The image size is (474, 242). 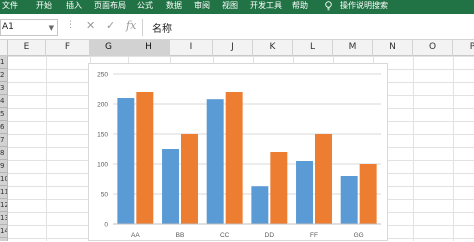 What do you see at coordinates (3, 166) in the screenshot?
I see `row-header: 9` at bounding box center [3, 166].